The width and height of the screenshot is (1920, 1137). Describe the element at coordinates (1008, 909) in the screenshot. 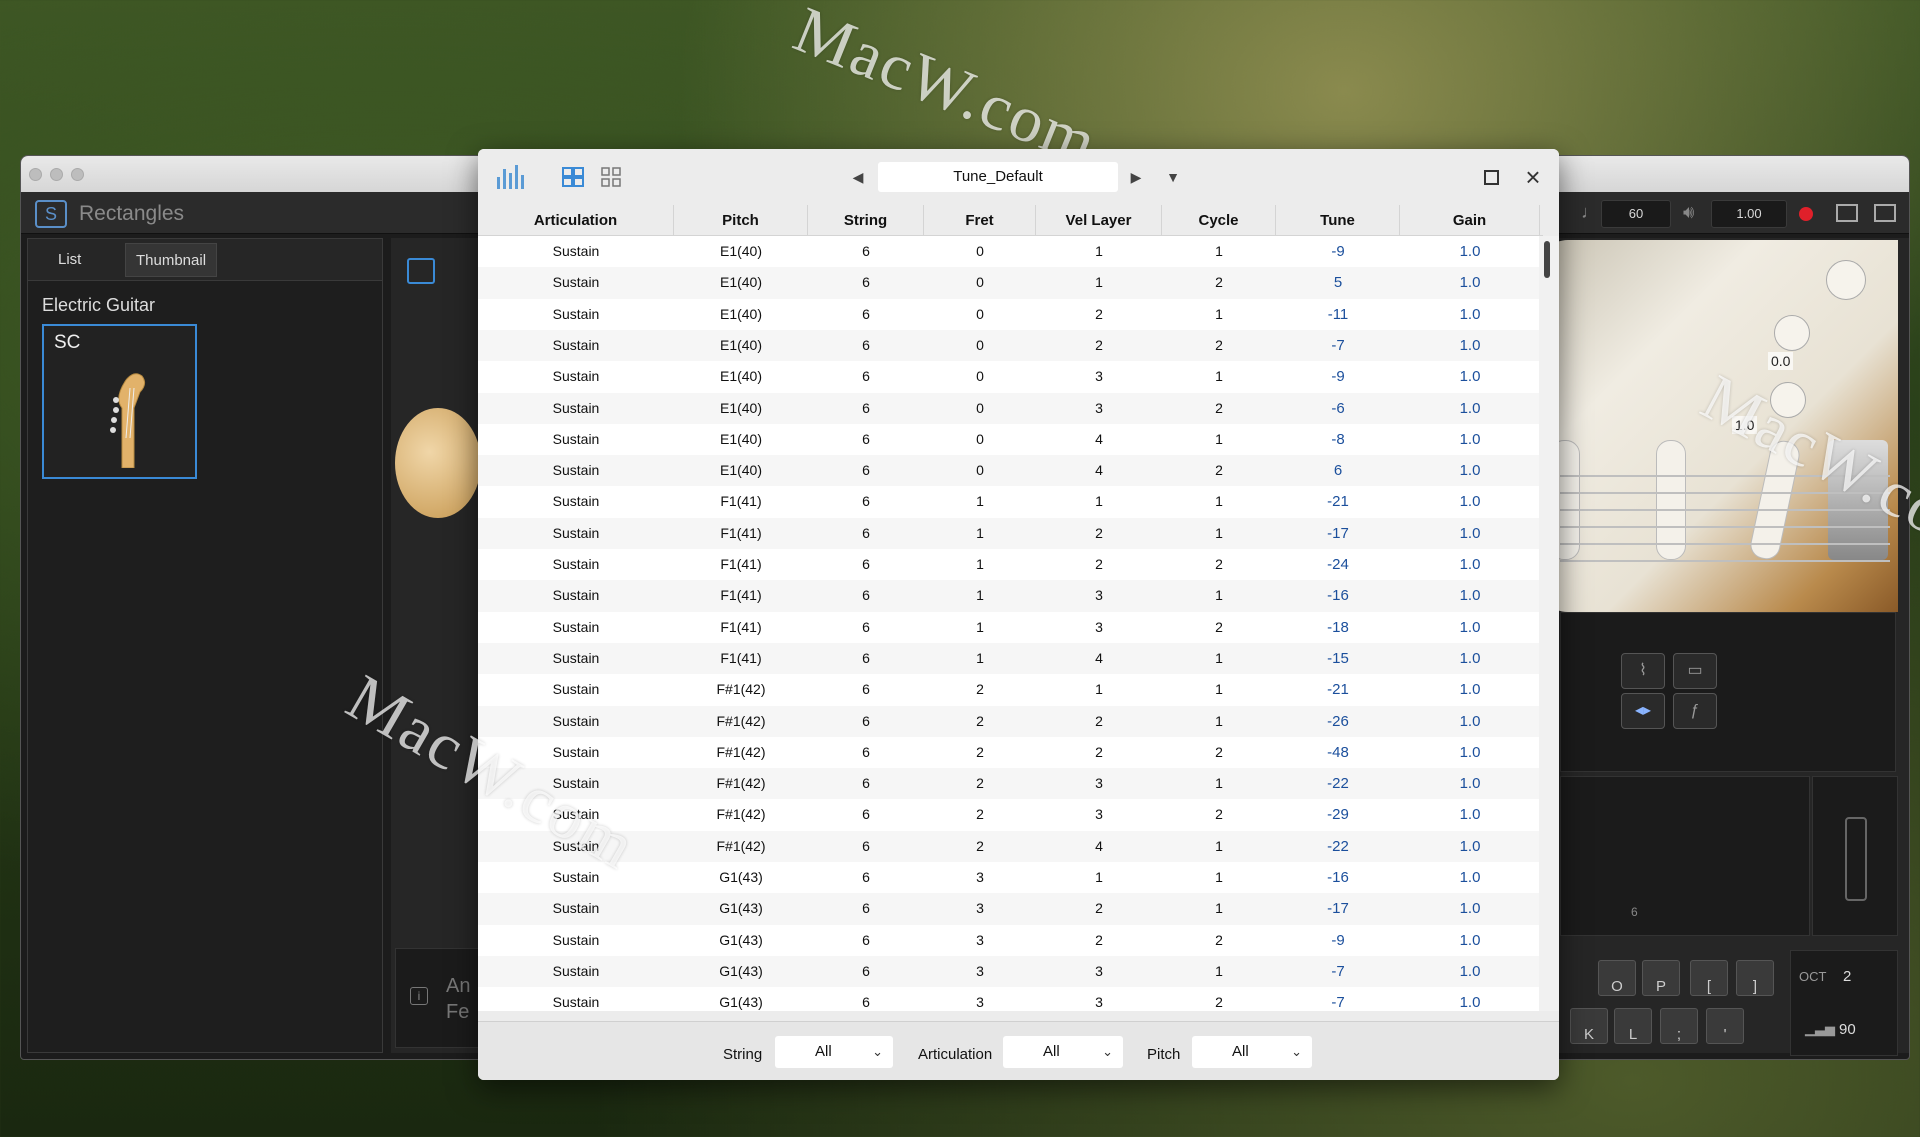

I see `table-row: Sustain G1(43) 6 3 2 1 -17 1.0` at that location.